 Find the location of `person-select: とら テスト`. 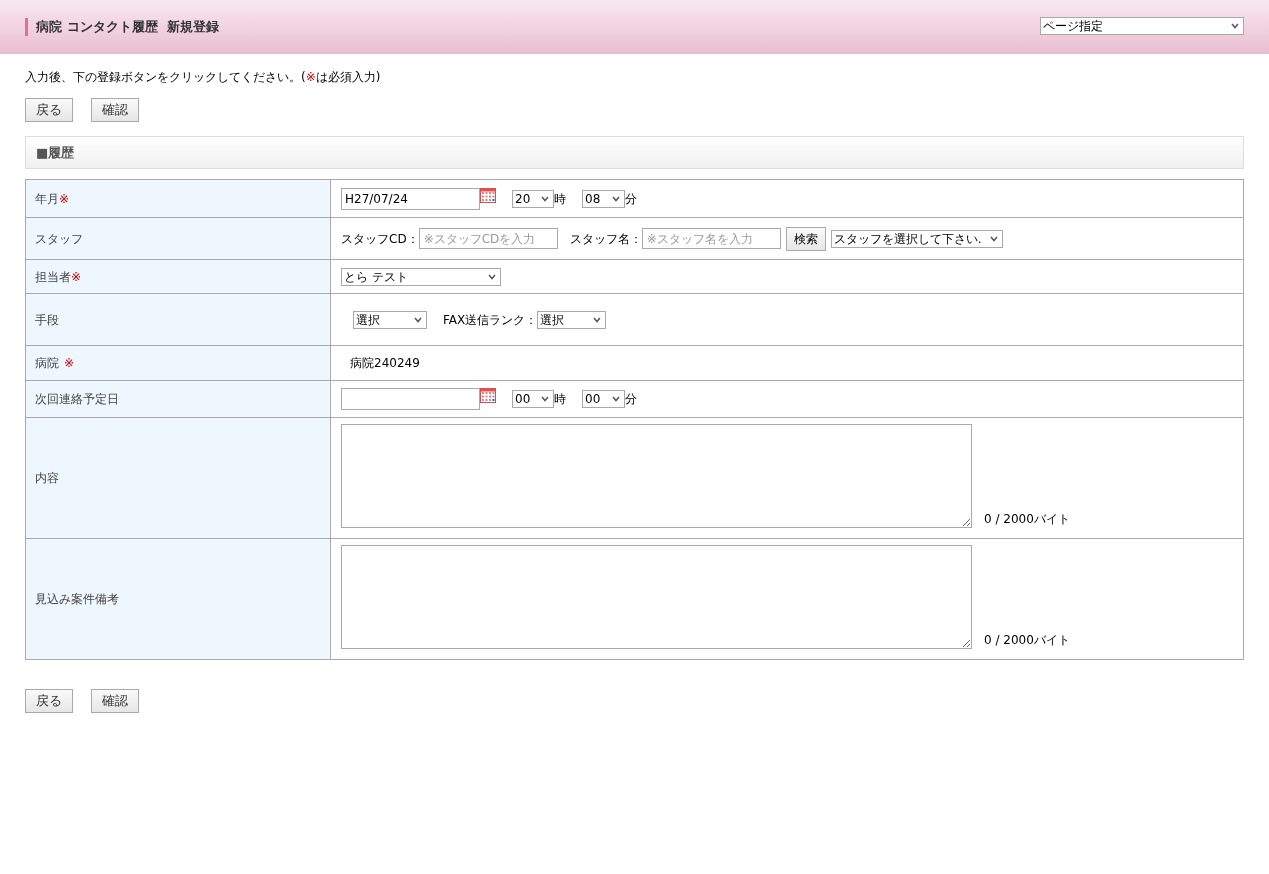

person-select: とら テスト is located at coordinates (421, 276).